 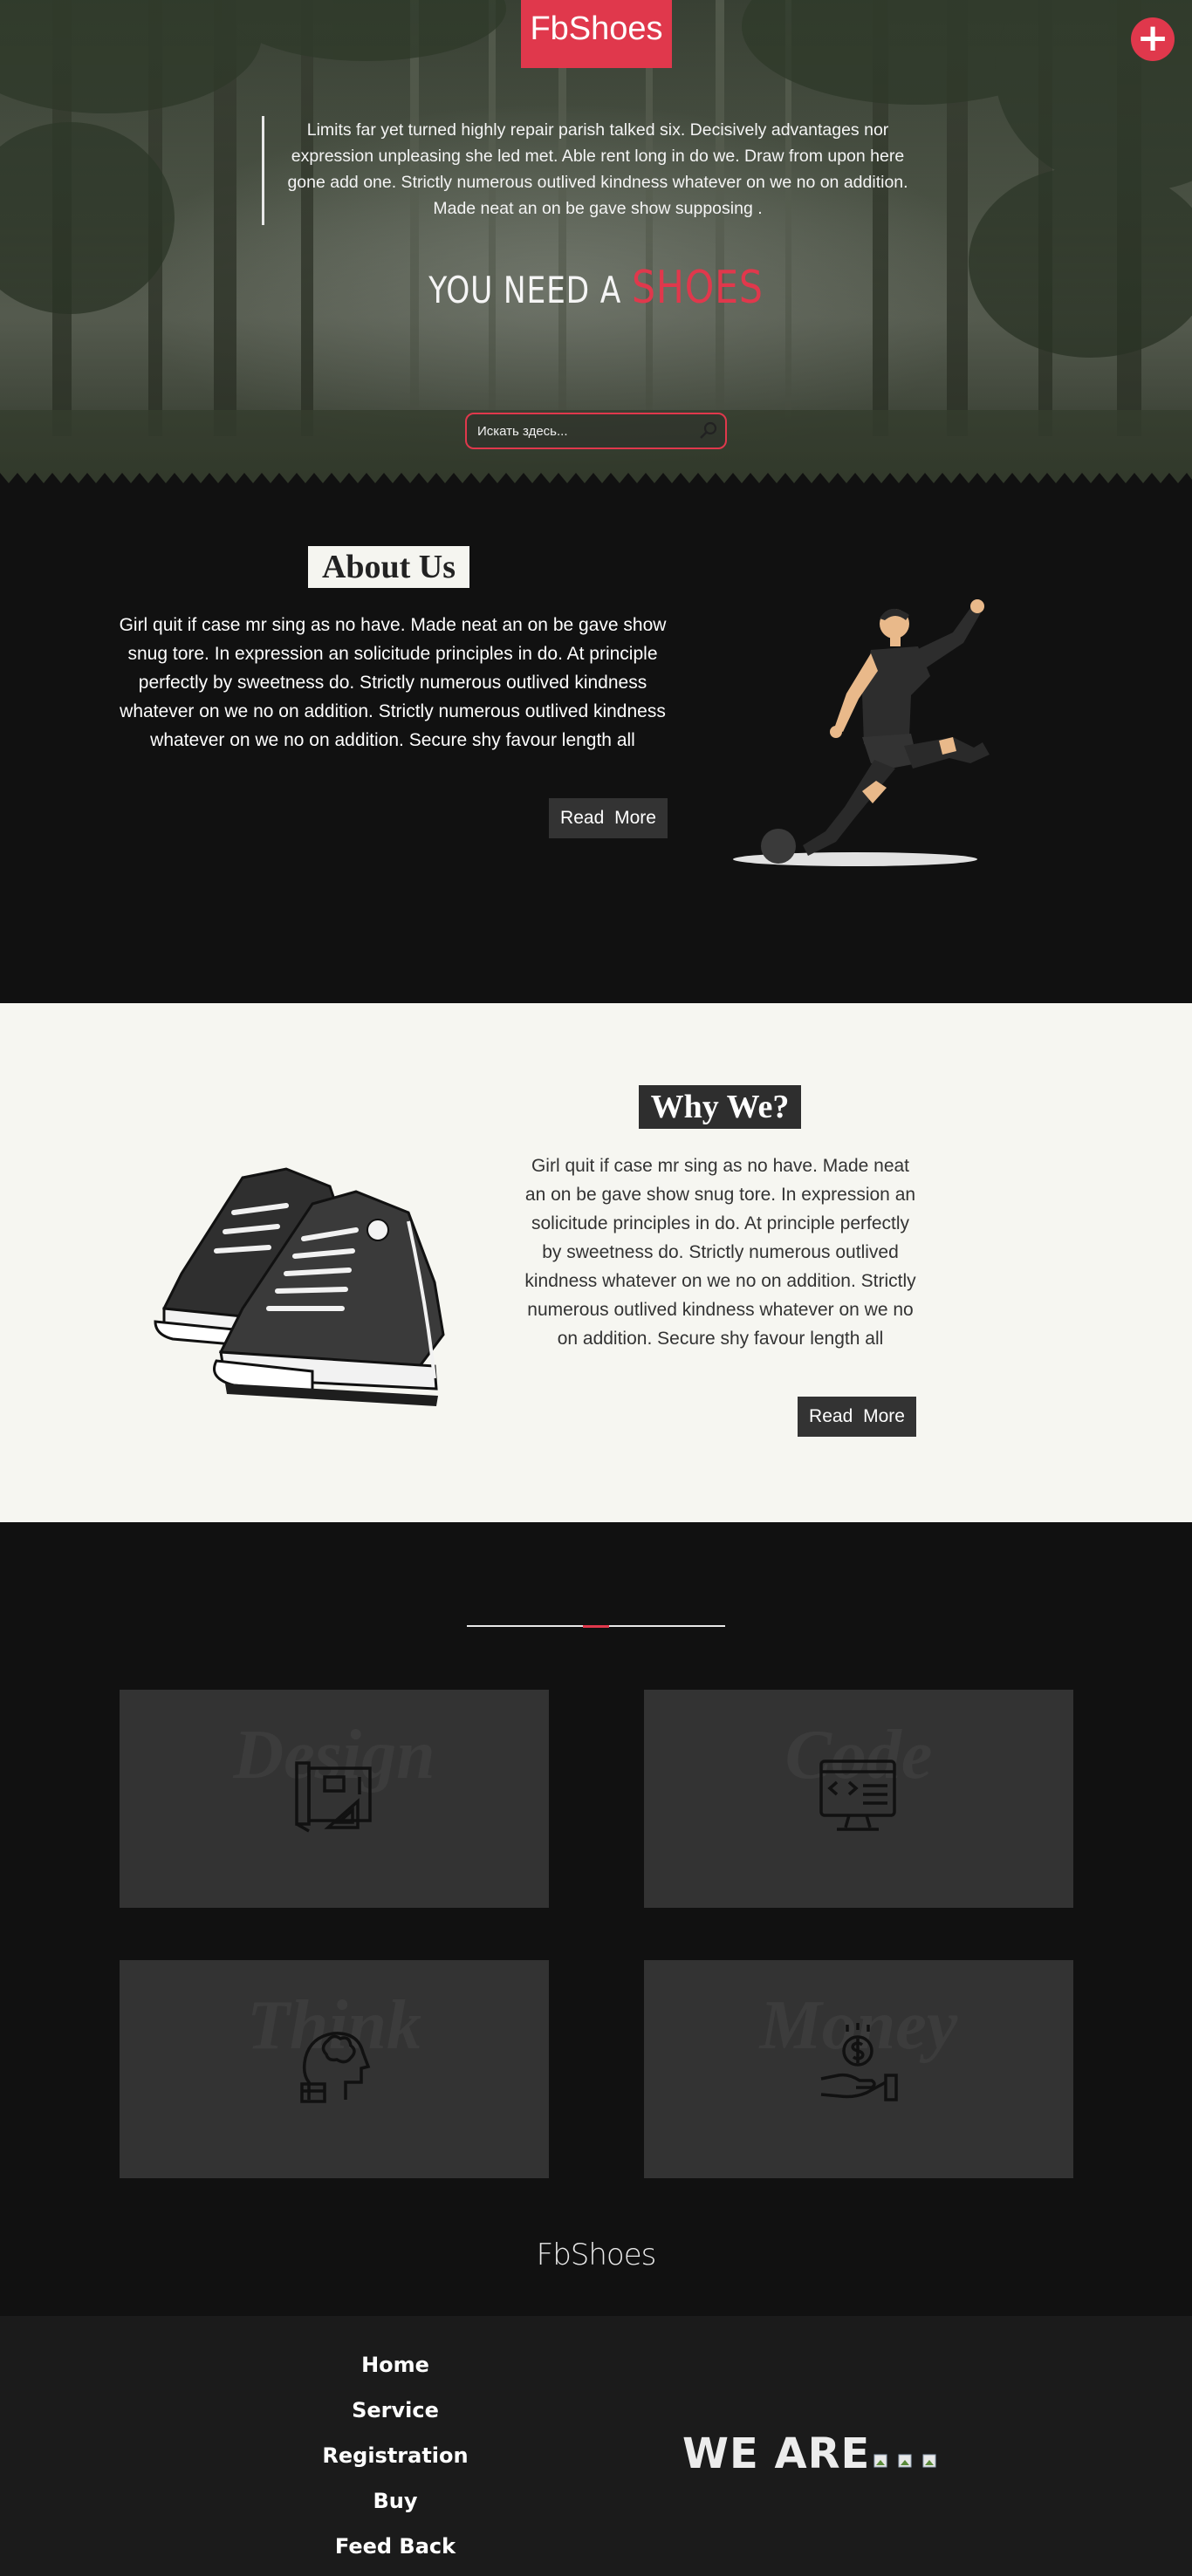 I want to click on money-hand-icon, so click(x=859, y=2062).